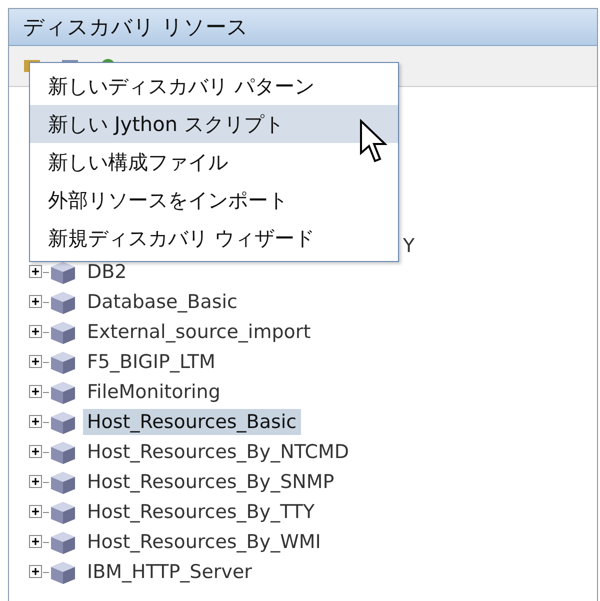 This screenshot has width=600, height=601. Describe the element at coordinates (214, 86) in the screenshot. I see `menu-item: 新しいディスカバリ パターン` at that location.